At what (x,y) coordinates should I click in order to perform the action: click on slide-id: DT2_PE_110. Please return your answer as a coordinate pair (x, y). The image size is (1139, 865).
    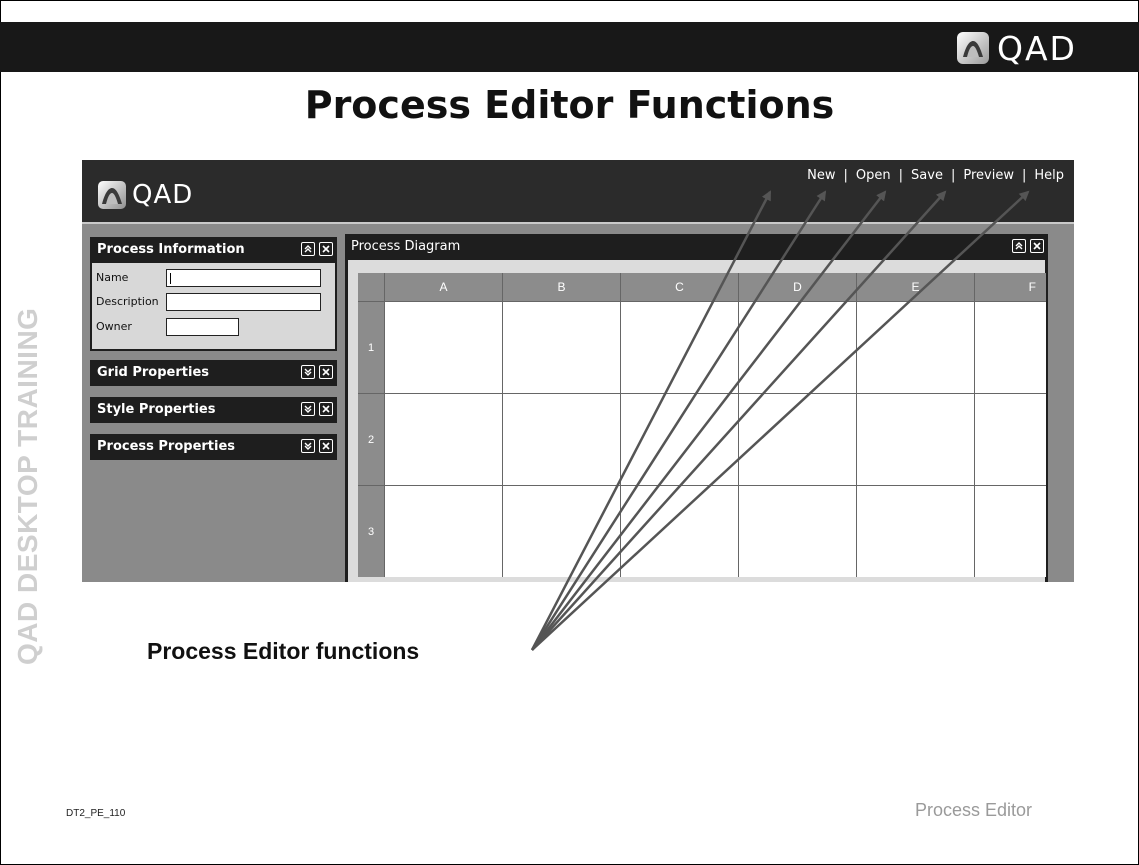
    Looking at the image, I should click on (96, 813).